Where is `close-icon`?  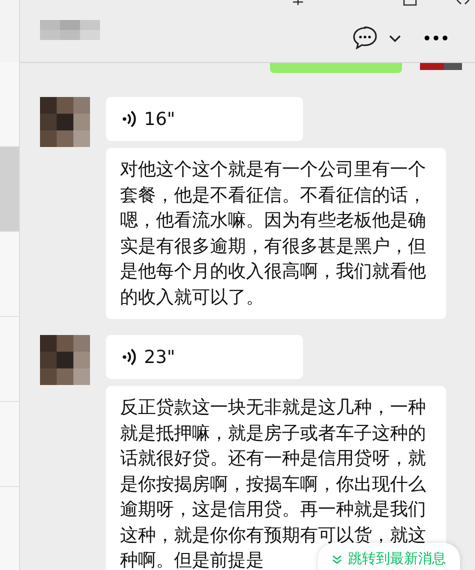
close-icon is located at coordinates (463, 2).